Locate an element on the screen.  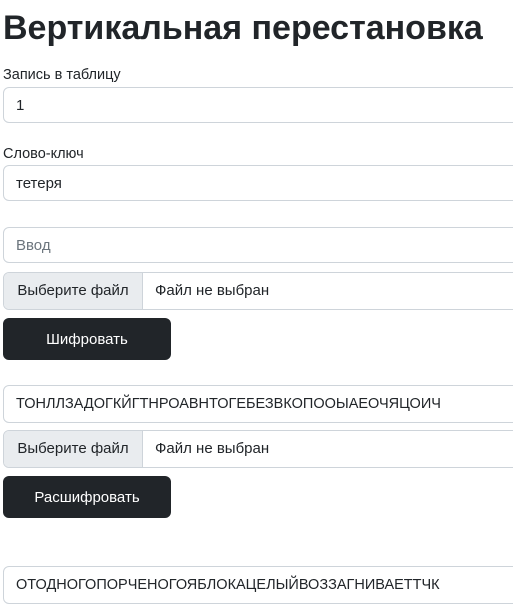
table-entry-input is located at coordinates (258, 105).